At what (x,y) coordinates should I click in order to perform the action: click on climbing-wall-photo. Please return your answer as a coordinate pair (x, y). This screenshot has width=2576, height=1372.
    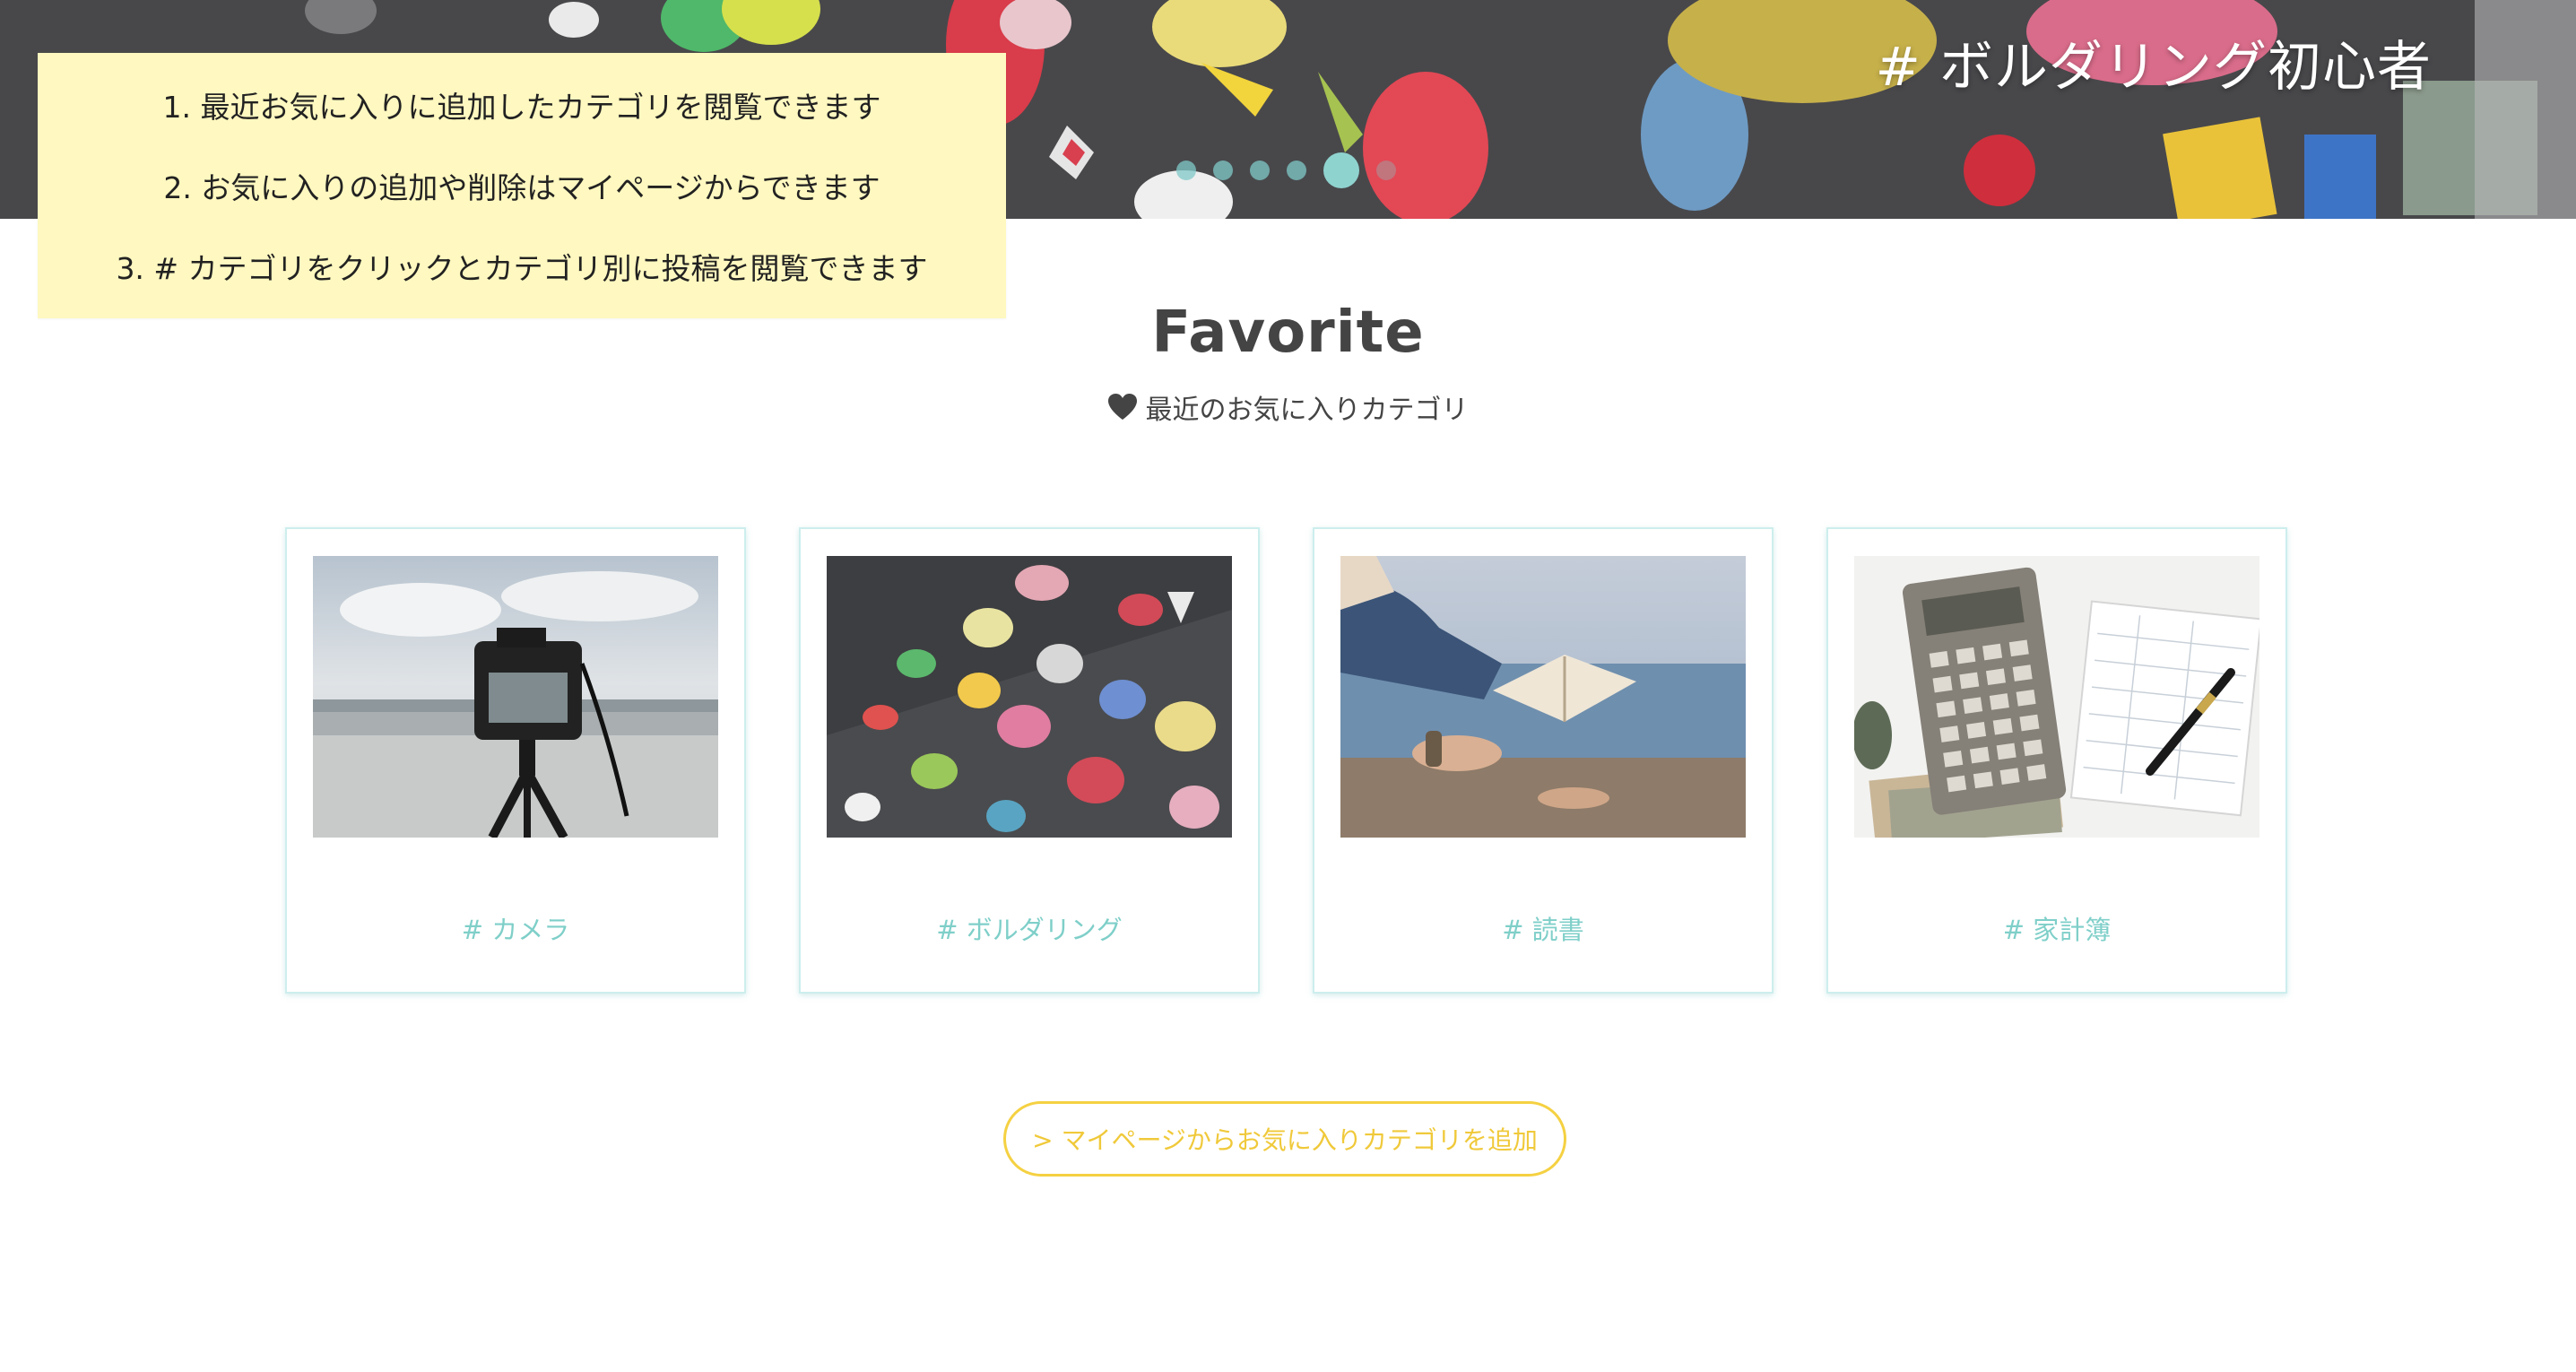
    Looking at the image, I should click on (1029, 697).